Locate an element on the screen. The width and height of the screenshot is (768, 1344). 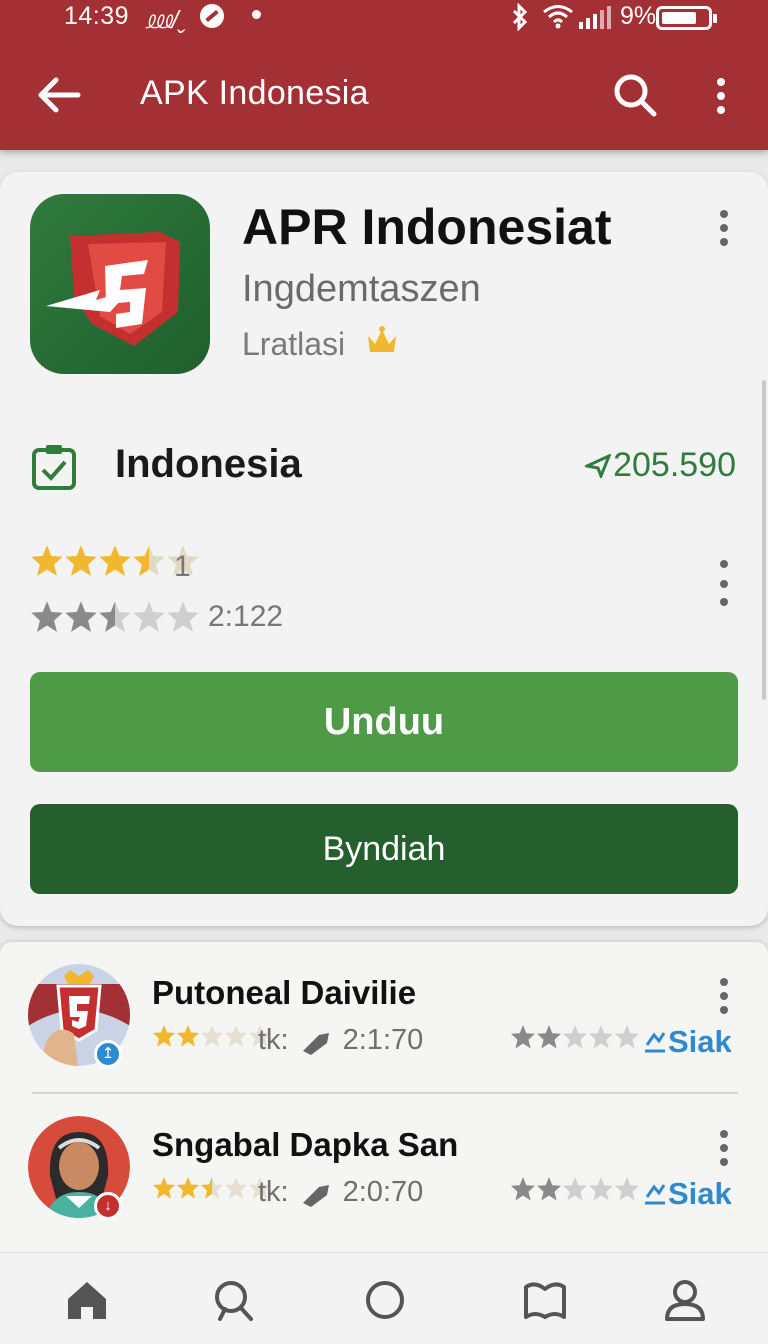
rating-count-primary: 1 is located at coordinates (182, 566).